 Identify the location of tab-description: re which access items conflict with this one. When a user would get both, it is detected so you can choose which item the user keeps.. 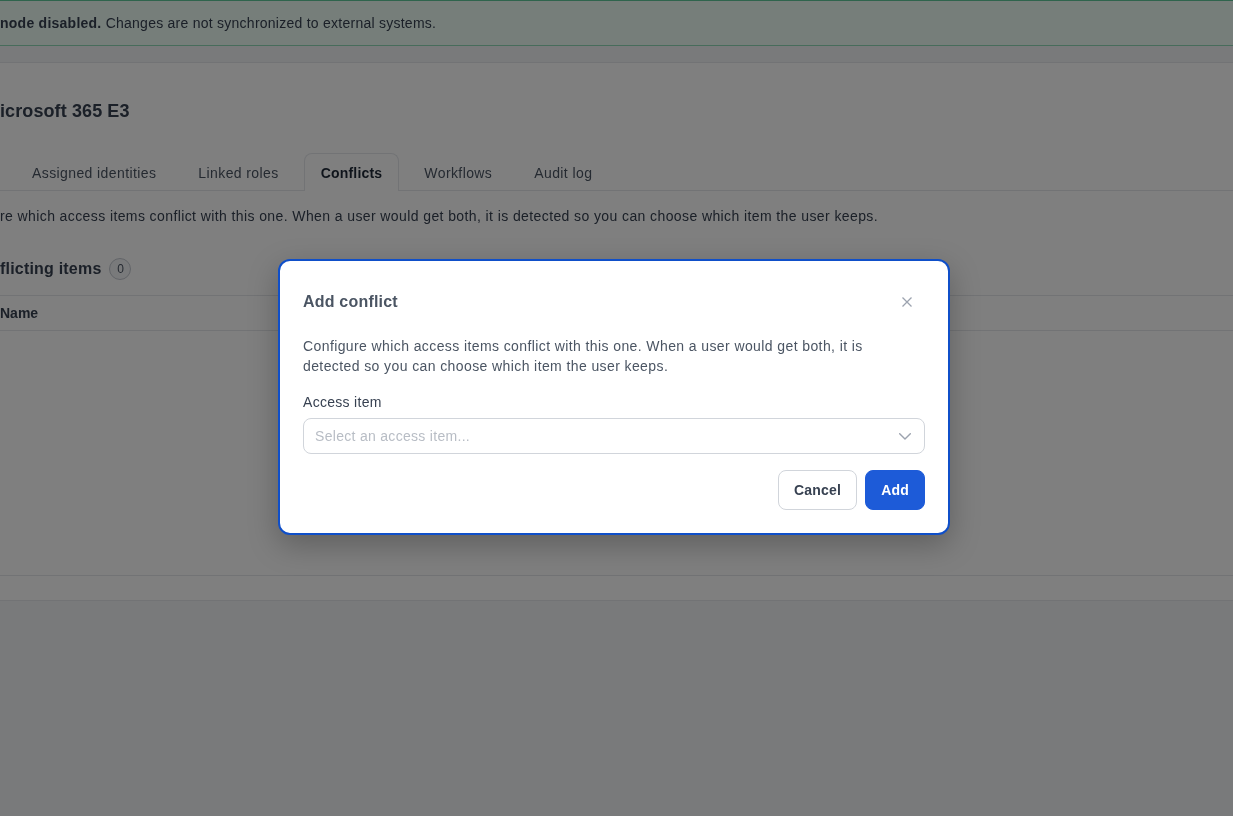
(439, 216).